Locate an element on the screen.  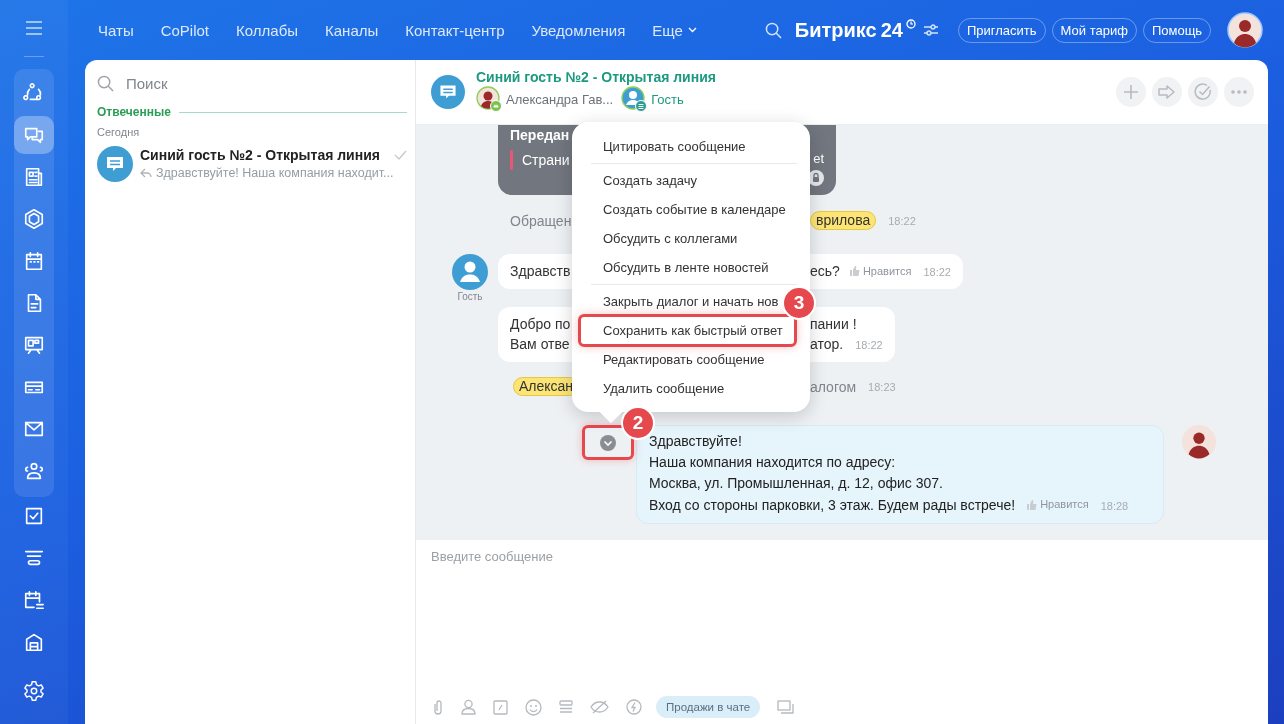
author-name: Гость is located at coordinates (470, 296).